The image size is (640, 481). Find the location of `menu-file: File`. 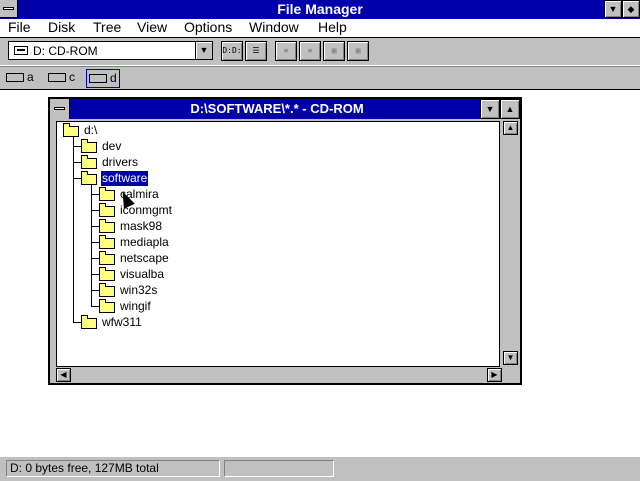

menu-file: File is located at coordinates (19, 27).